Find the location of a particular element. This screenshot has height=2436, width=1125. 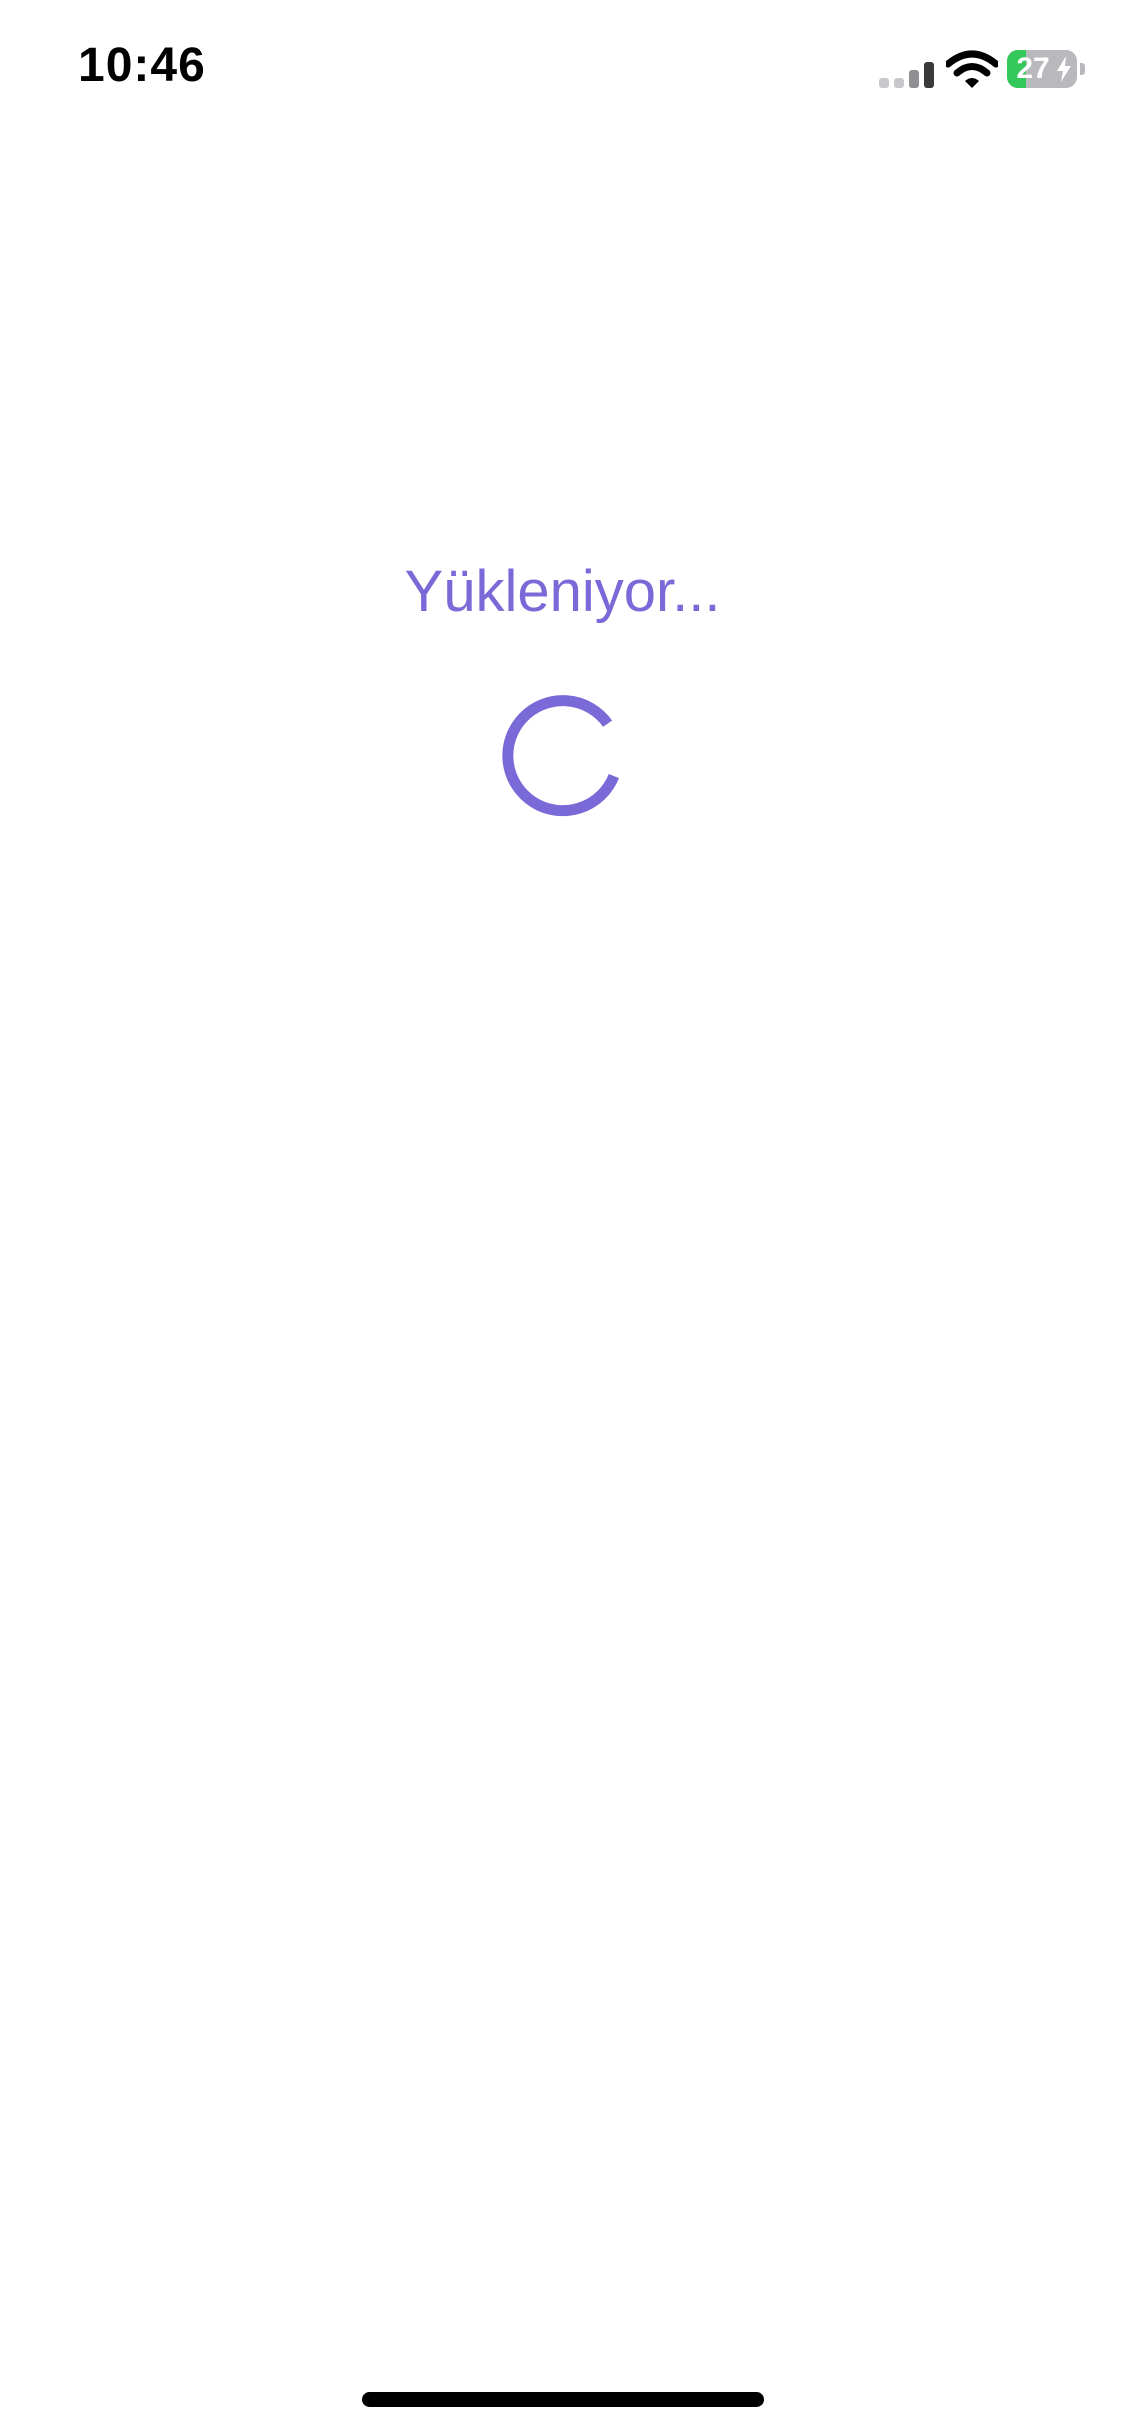

spinner-icon is located at coordinates (561, 756).